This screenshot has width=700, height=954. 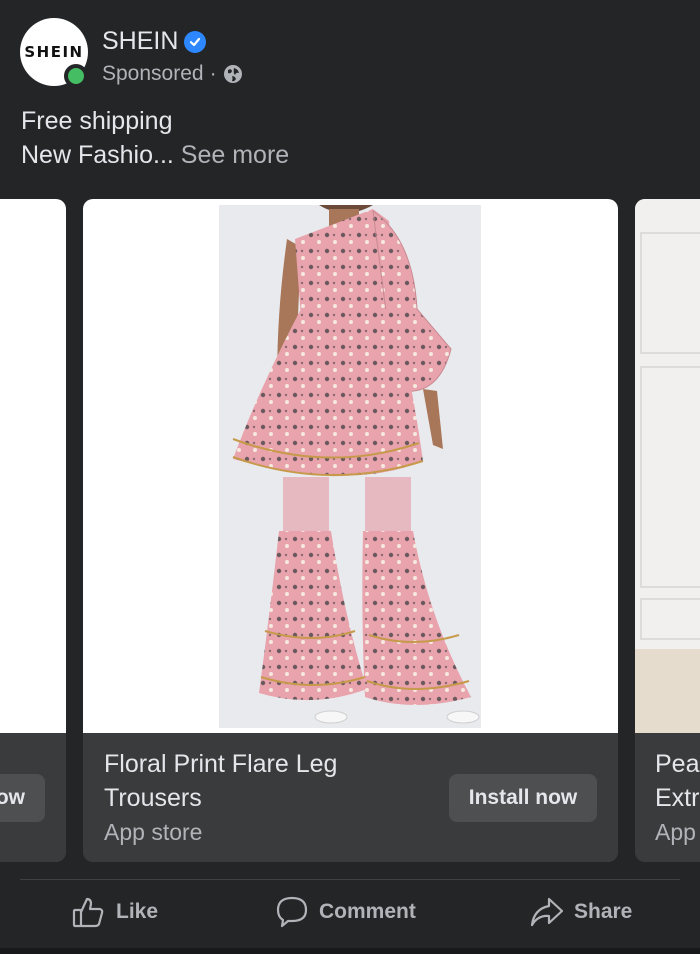 I want to click on thumbs-up-icon, so click(x=88, y=912).